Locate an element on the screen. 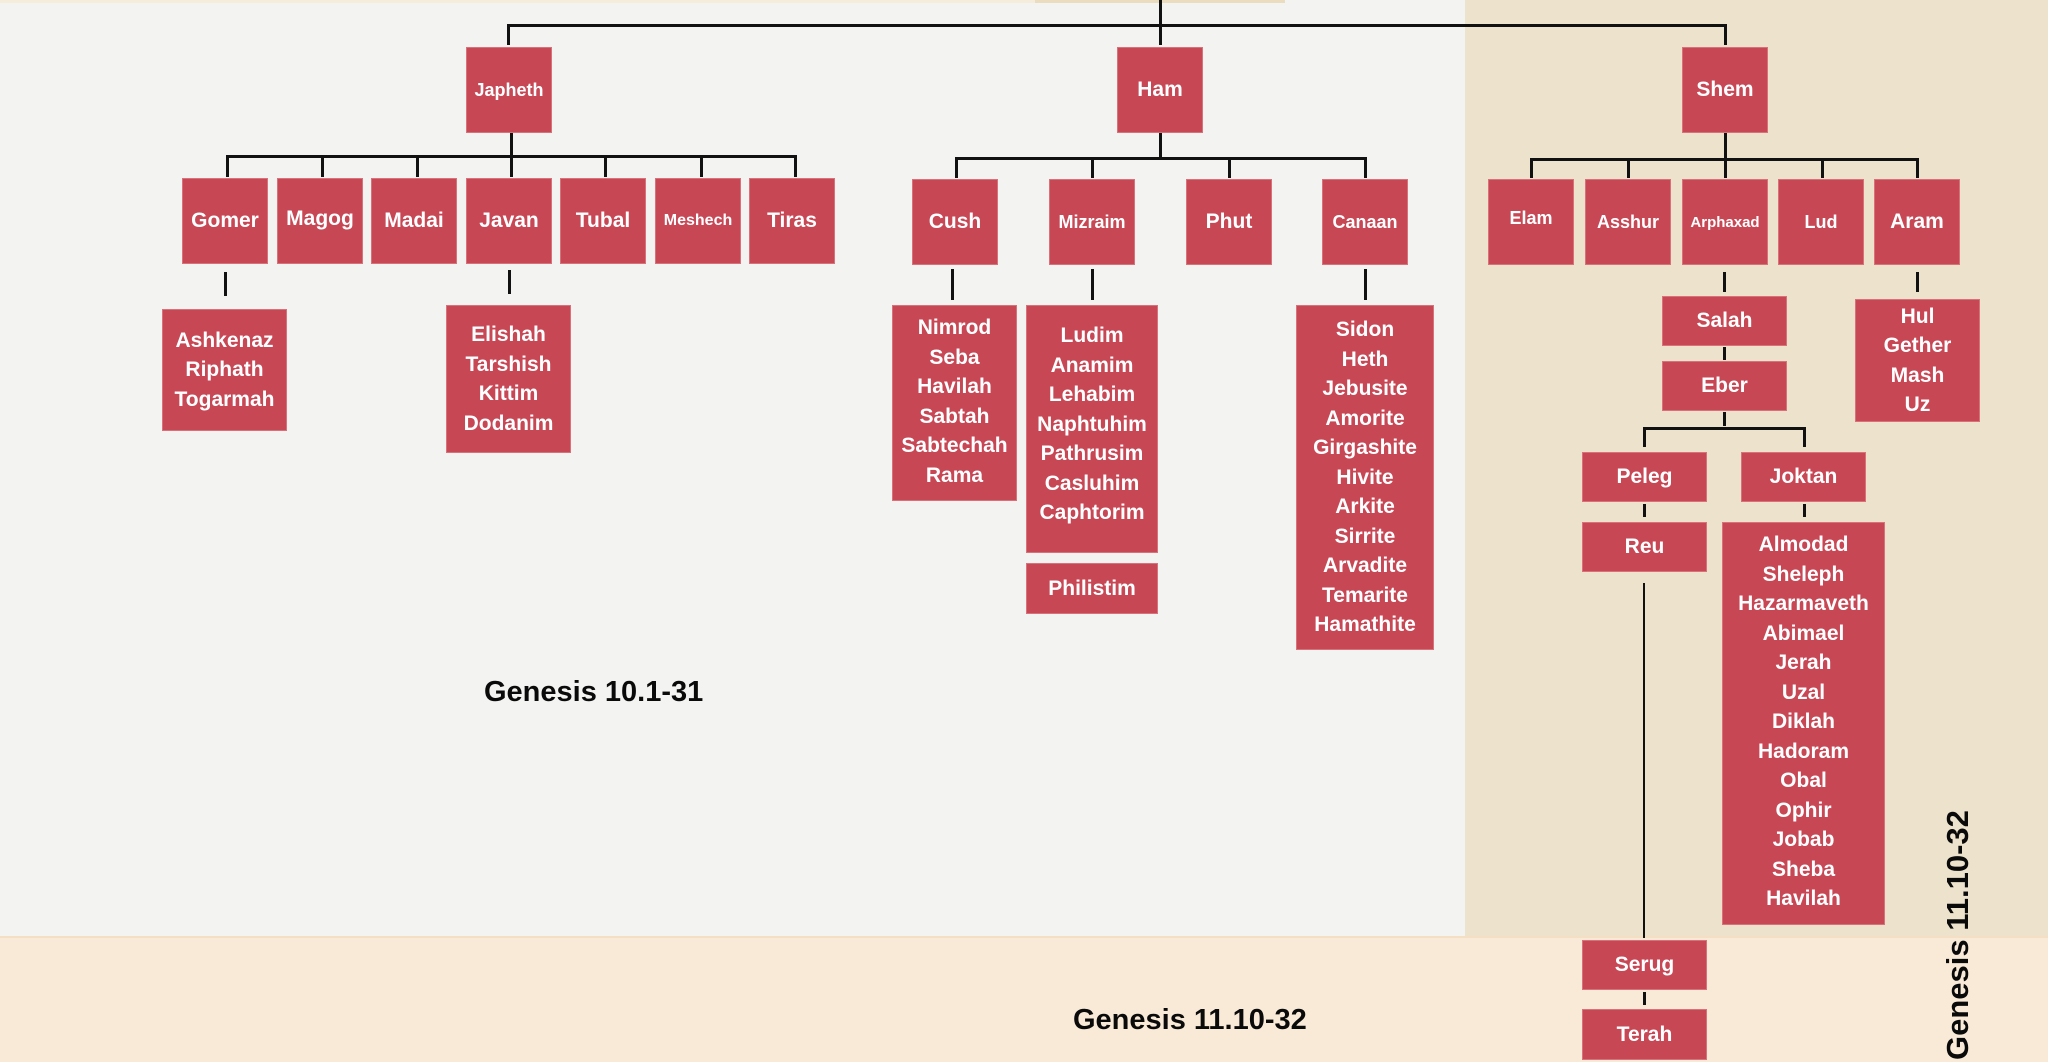 Image resolution: width=2048 pixels, height=1062 pixels. node-javan: Javan is located at coordinates (509, 221).